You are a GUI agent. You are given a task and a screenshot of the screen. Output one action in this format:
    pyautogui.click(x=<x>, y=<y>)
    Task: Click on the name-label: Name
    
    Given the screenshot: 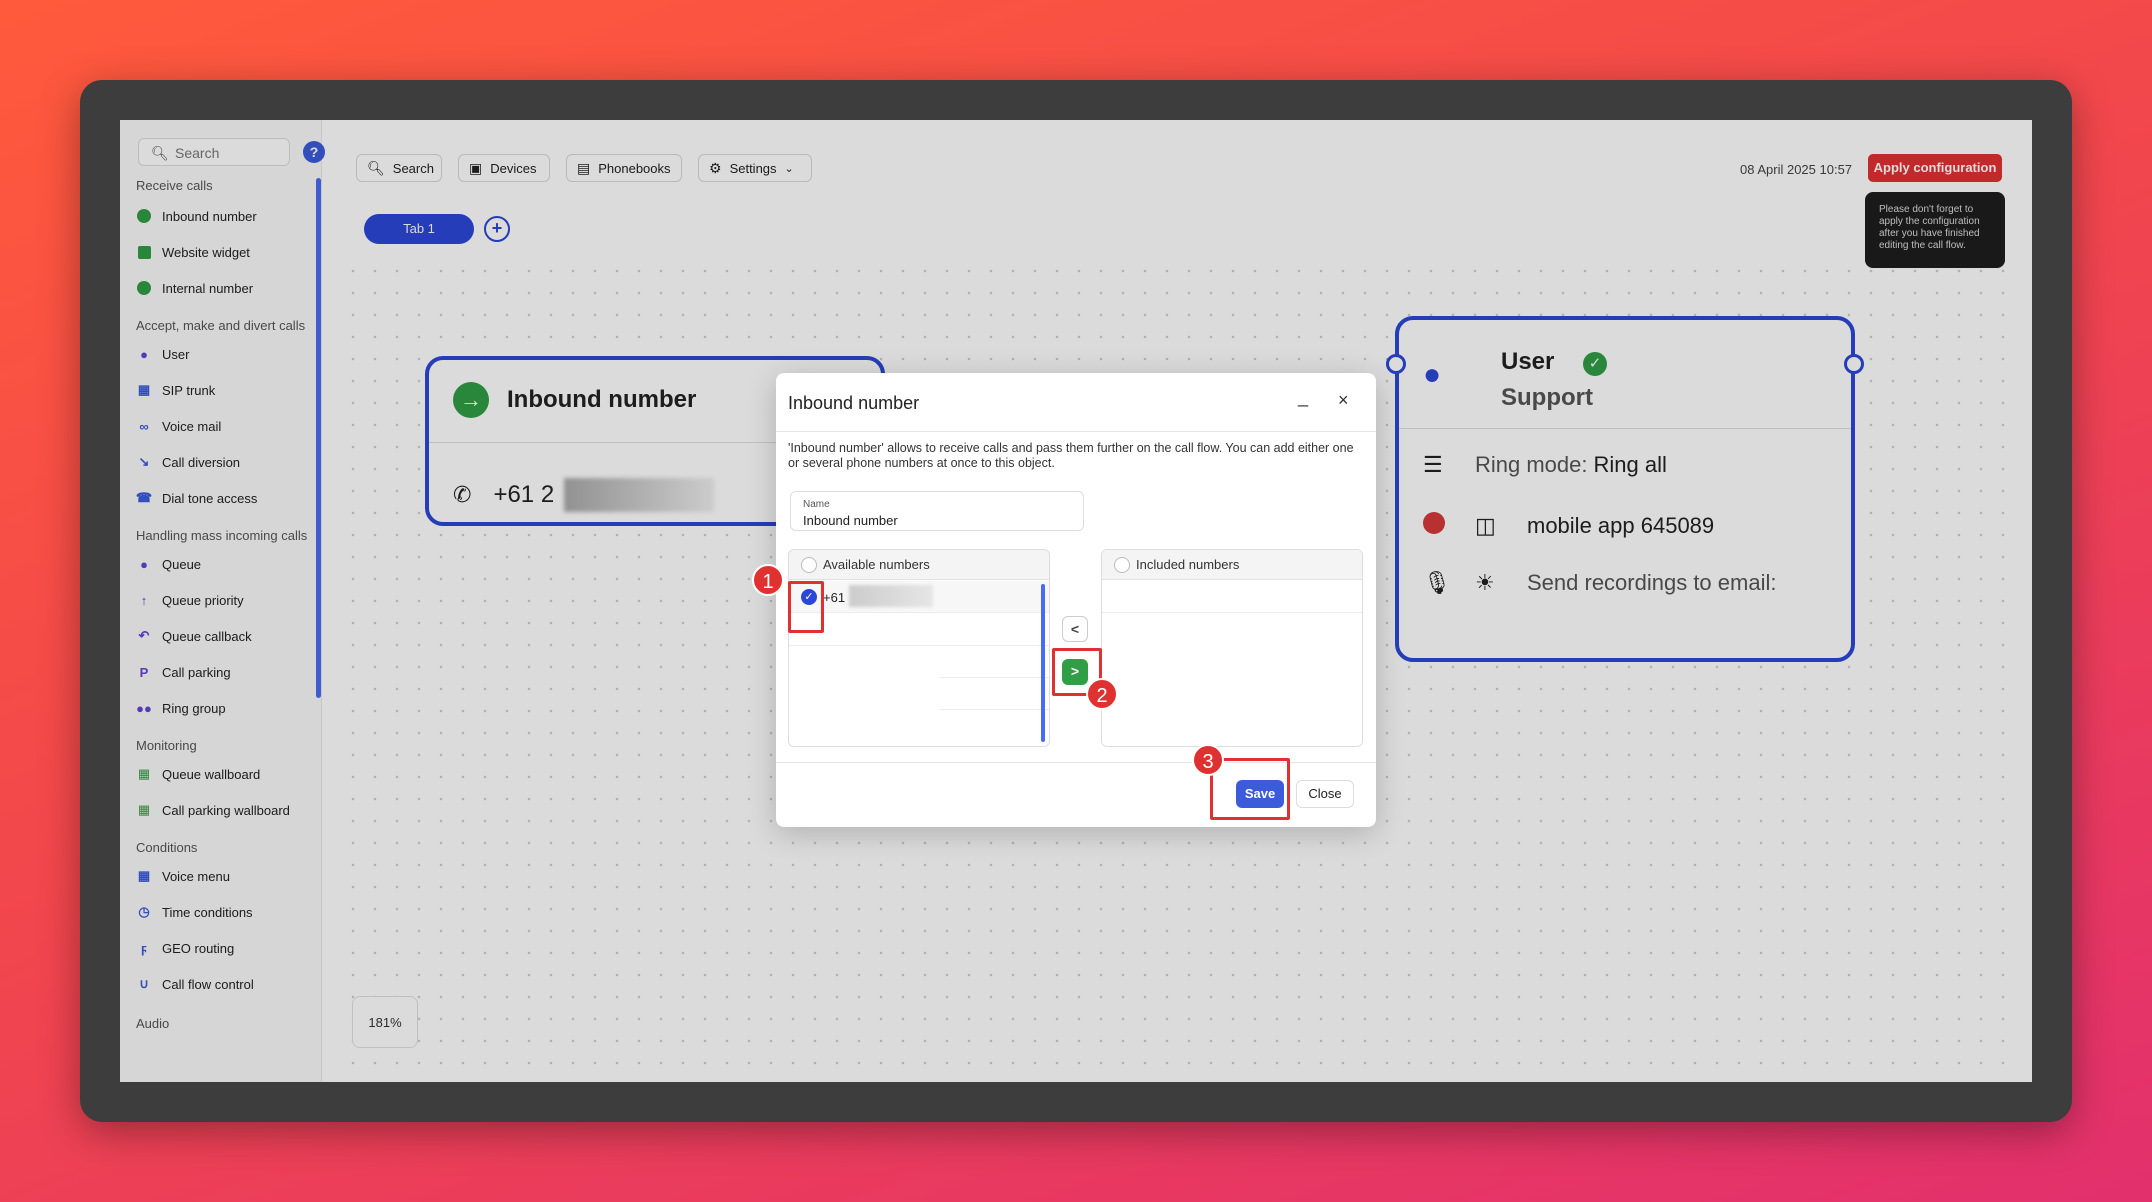 What is the action you would take?
    pyautogui.click(x=816, y=504)
    